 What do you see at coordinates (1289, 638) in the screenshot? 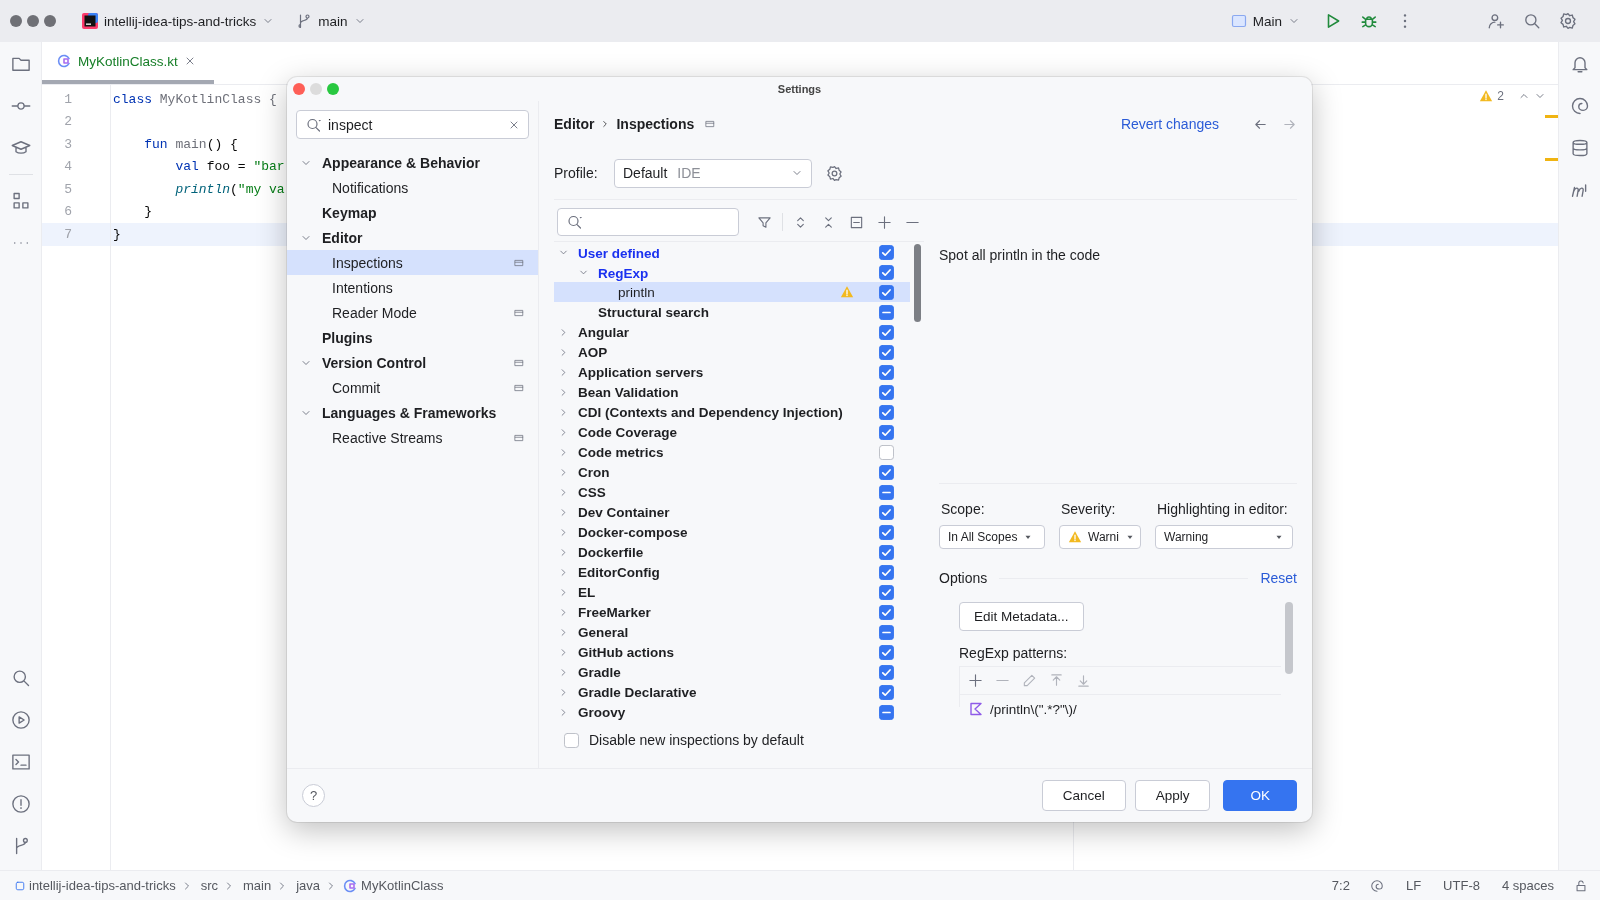
I see `scrollbar-thumb` at bounding box center [1289, 638].